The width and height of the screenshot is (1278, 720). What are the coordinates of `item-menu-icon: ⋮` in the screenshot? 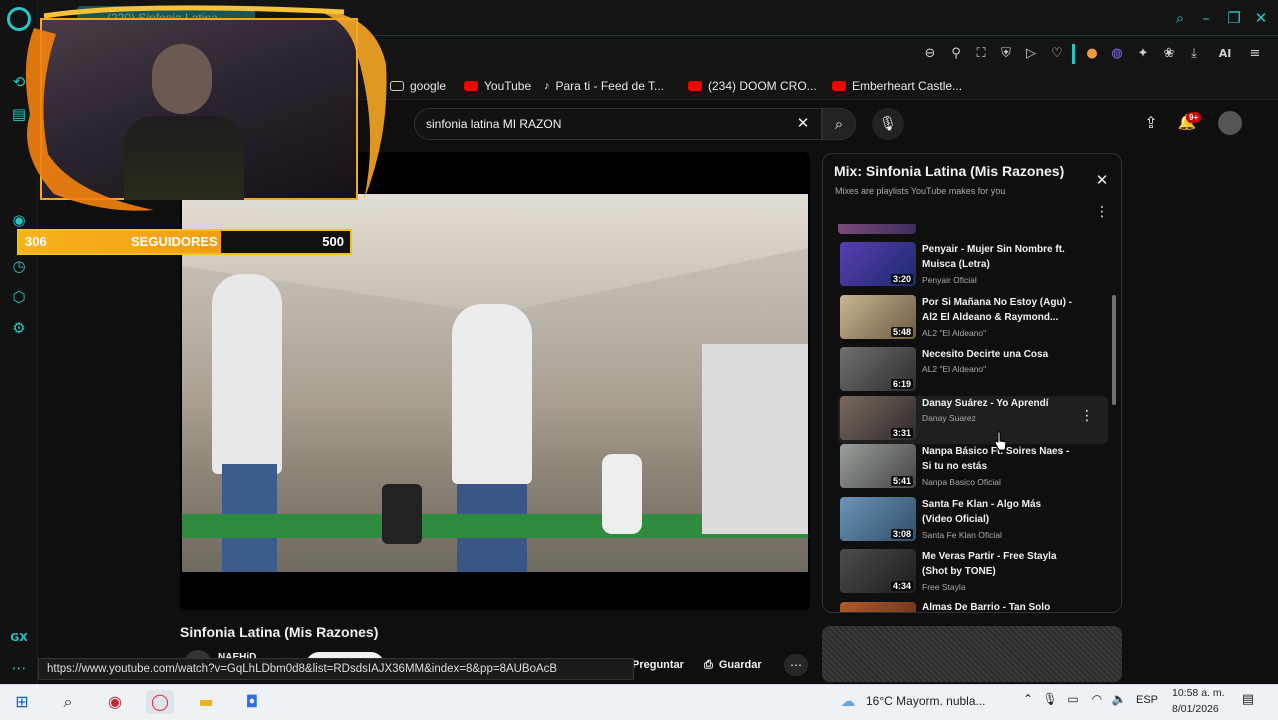 It's located at (1087, 416).